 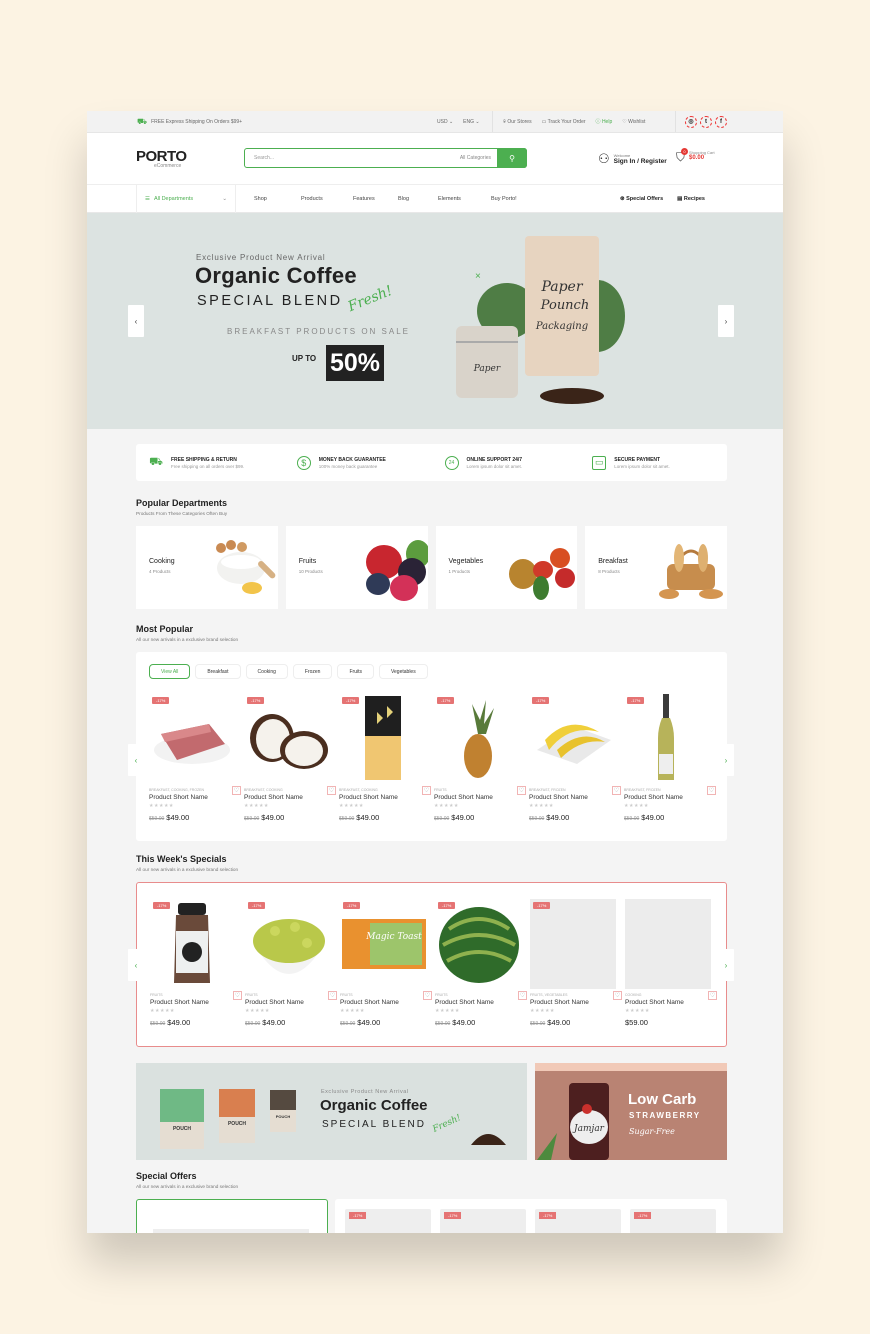 I want to click on instagram-icon: ◎, so click(x=691, y=121).